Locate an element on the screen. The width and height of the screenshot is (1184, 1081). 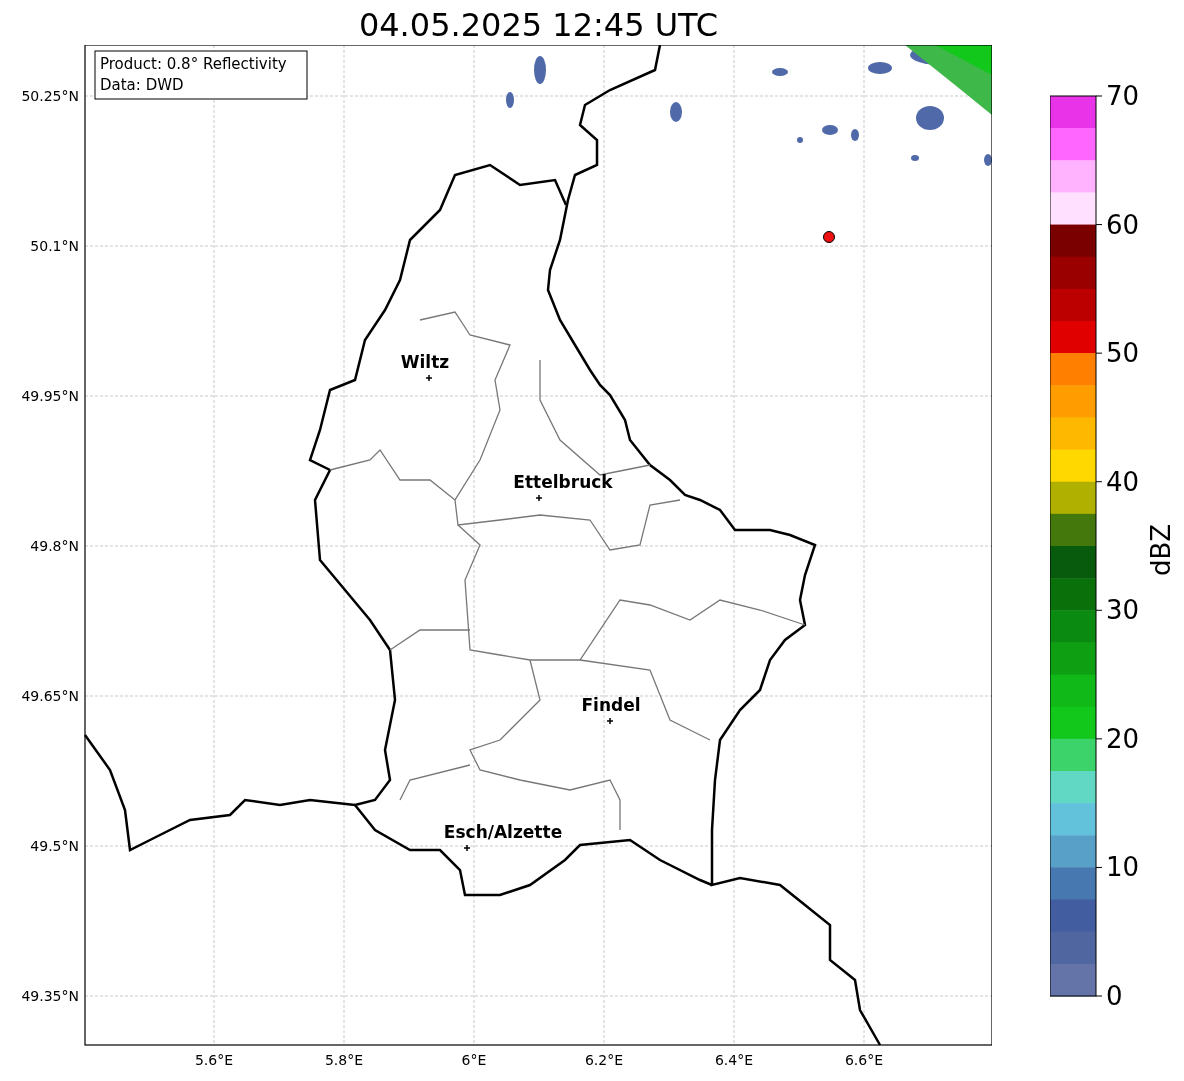
longitude-label: 5.6°E is located at coordinates (214, 1060).